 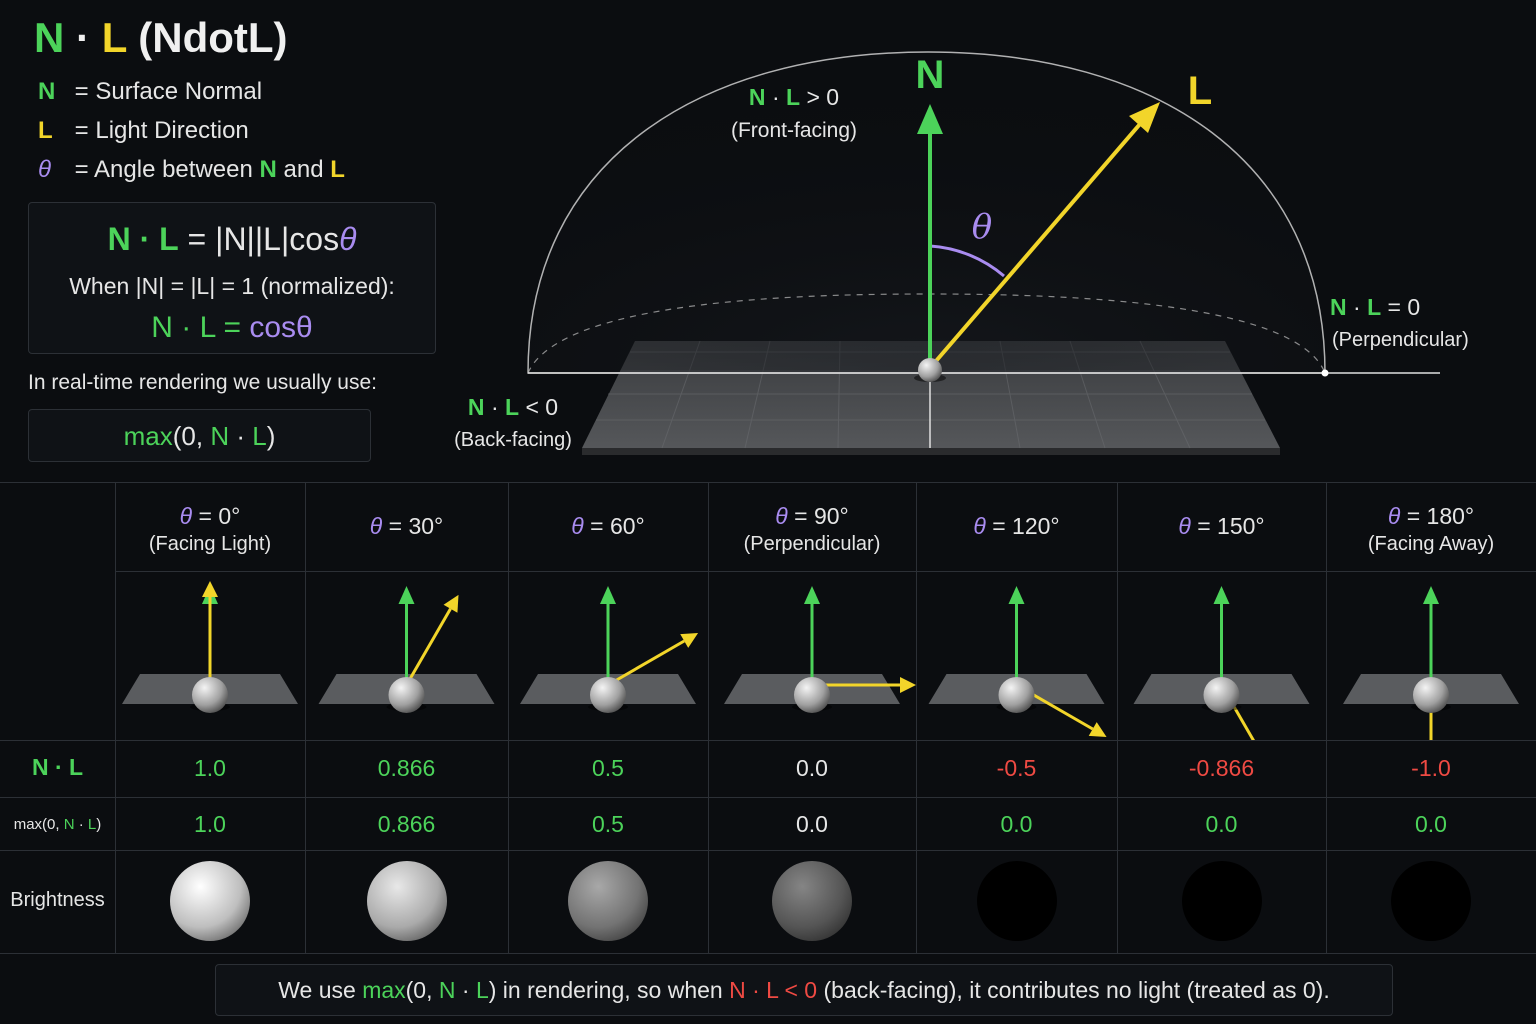 I want to click on front-desc: (Front-facing), so click(x=794, y=130).